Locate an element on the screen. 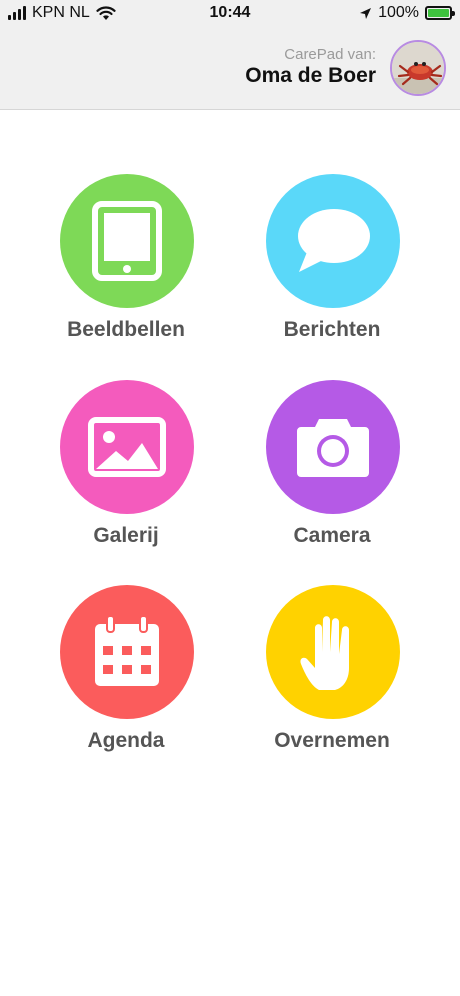 The height and width of the screenshot is (996, 460). beeldbellen-button is located at coordinates (127, 241).